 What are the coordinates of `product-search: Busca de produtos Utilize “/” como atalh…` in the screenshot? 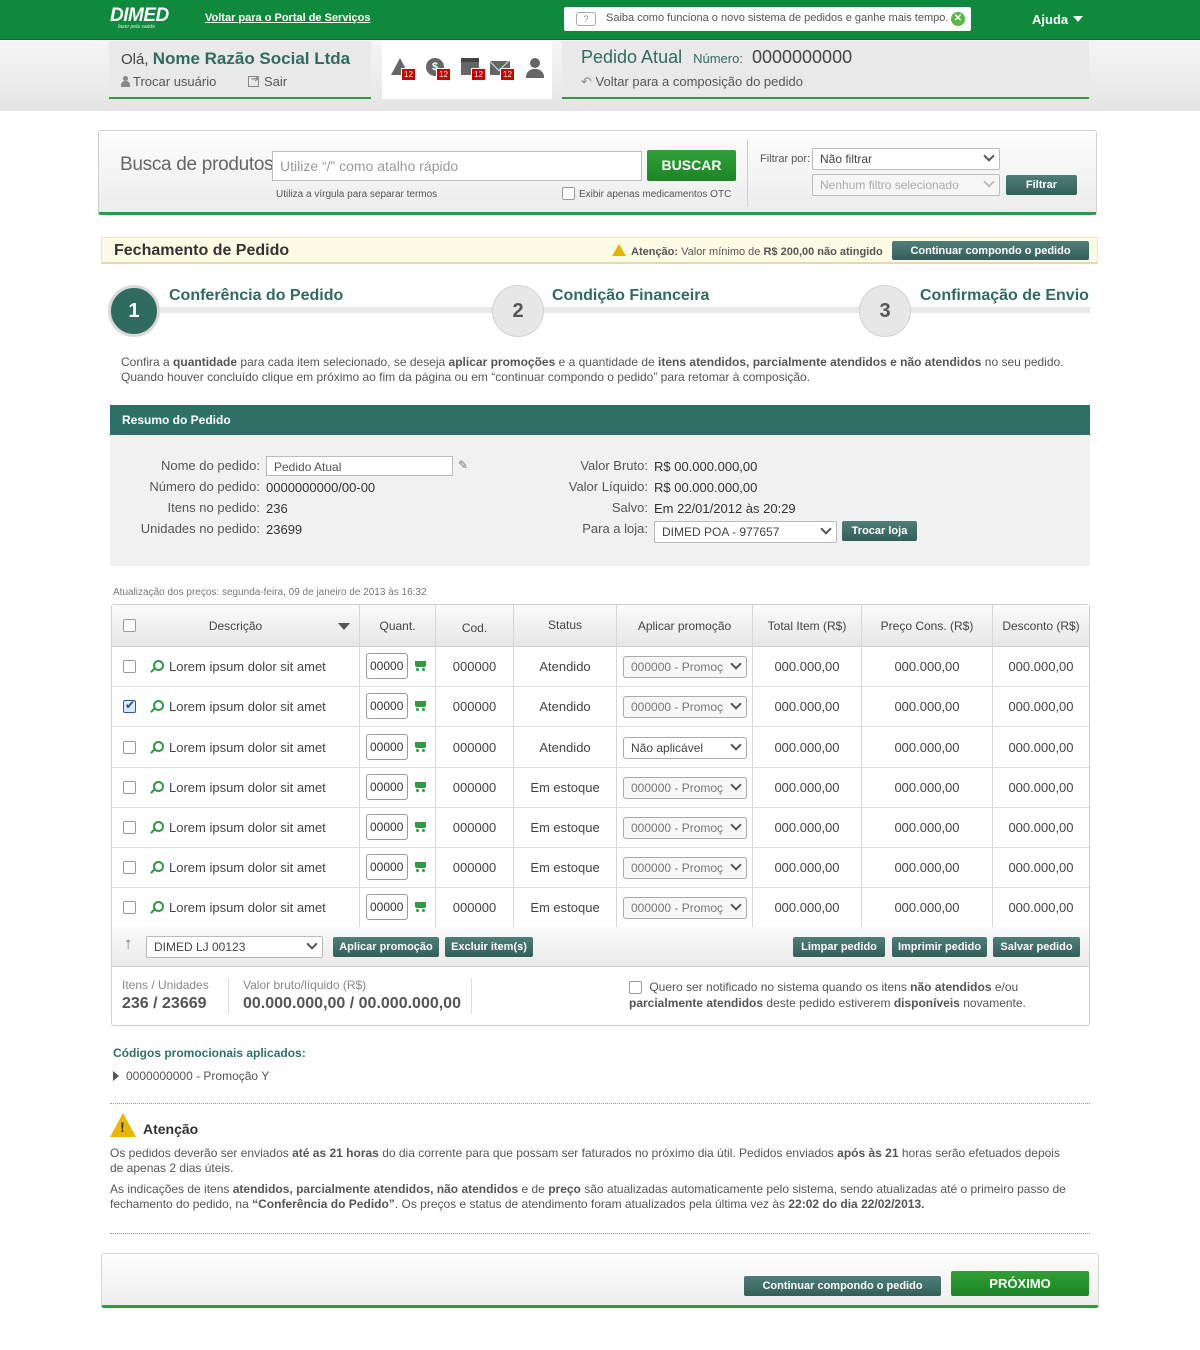 It's located at (597, 172).